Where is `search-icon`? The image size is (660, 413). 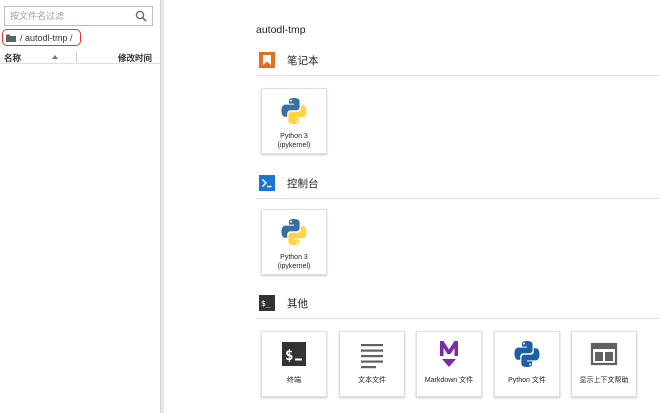 search-icon is located at coordinates (141, 16).